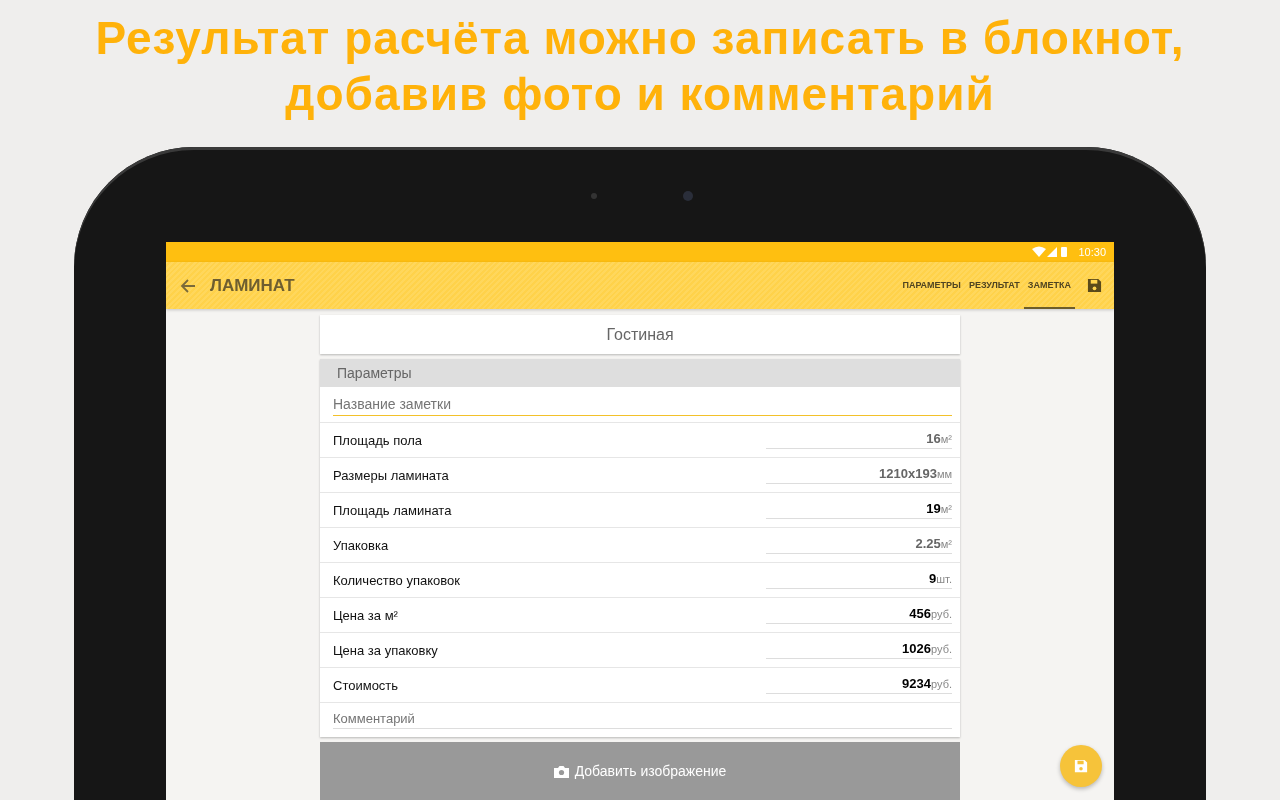 This screenshot has height=800, width=1280. I want to click on parameter-value-field: 456руб., so click(859, 615).